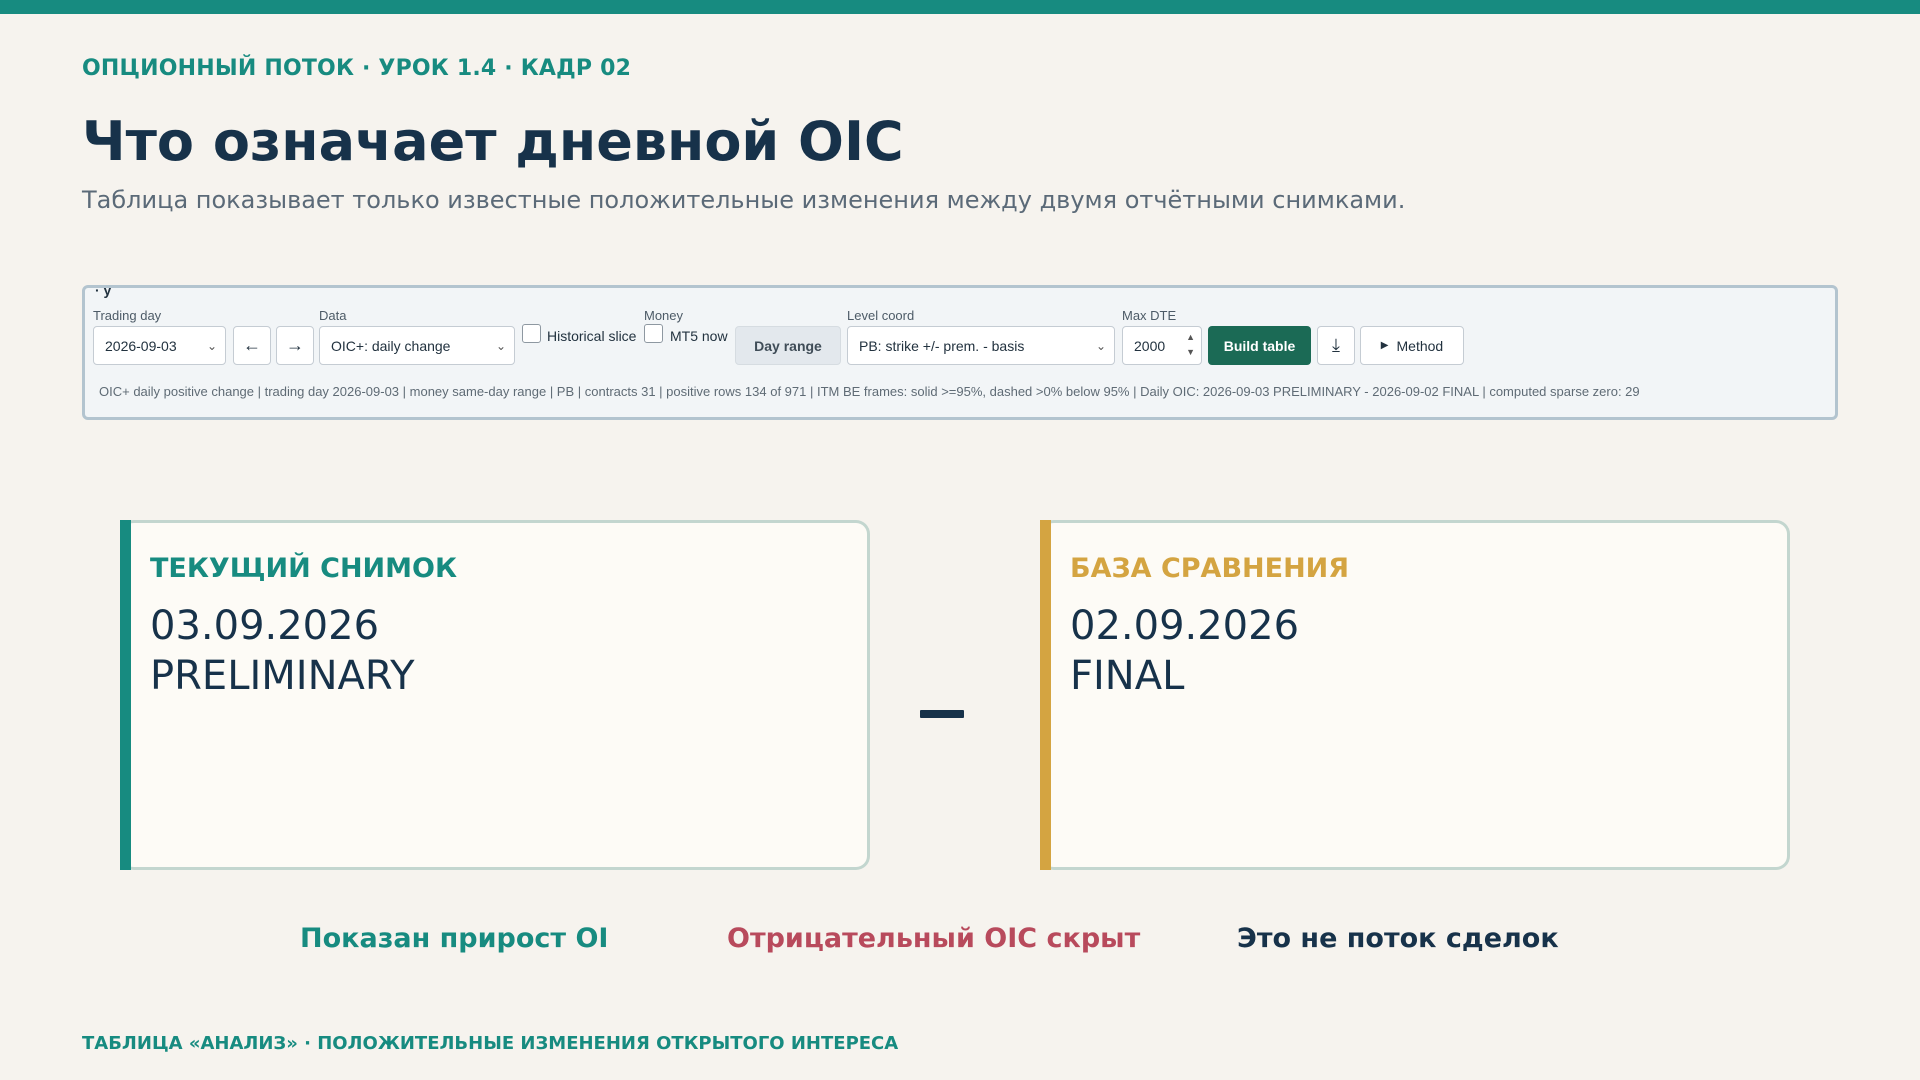  I want to click on next-day-button: →, so click(295, 345).